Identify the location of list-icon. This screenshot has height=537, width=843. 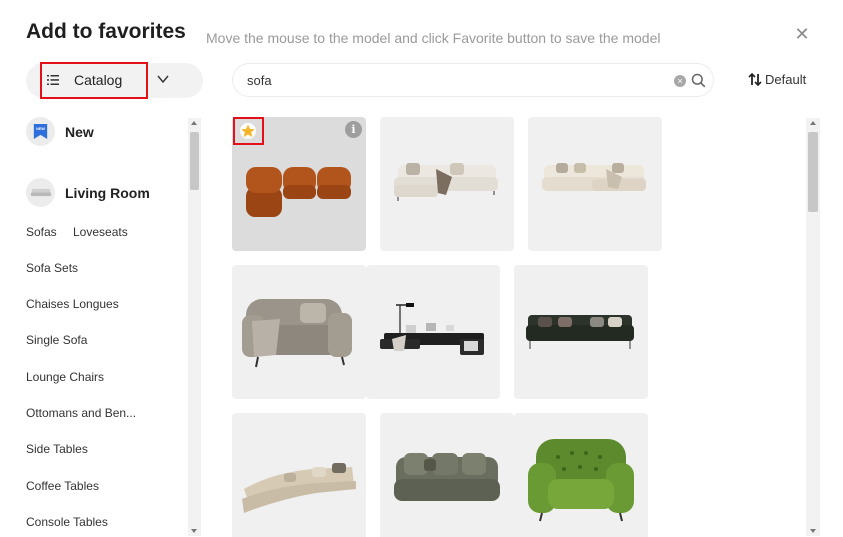
(53, 80).